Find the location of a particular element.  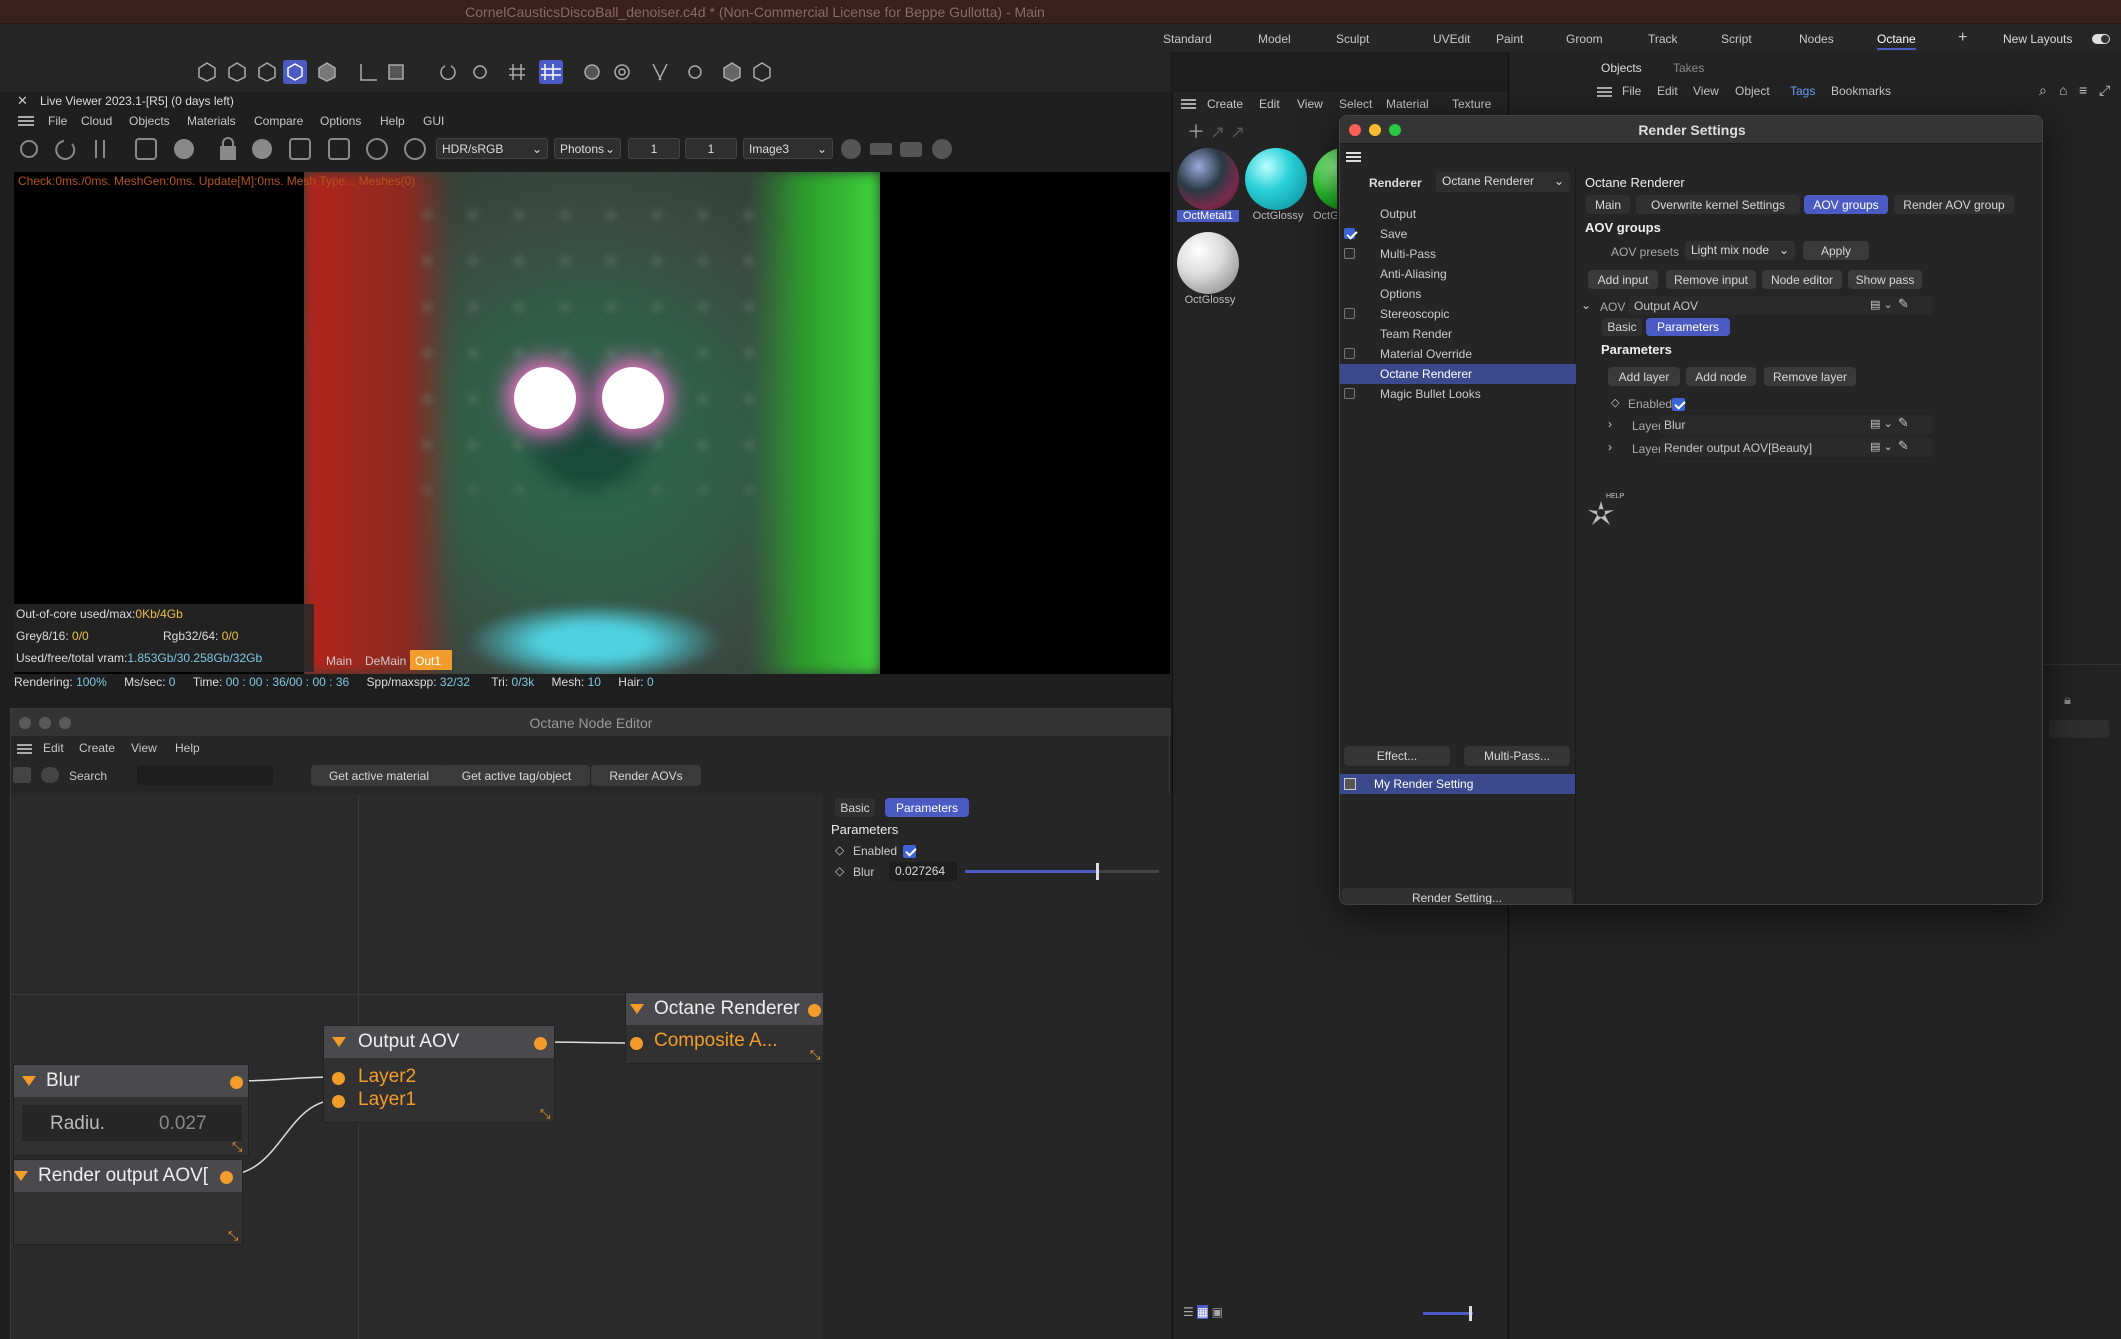

material-octmetal1: OctMetal1 is located at coordinates (1208, 186).